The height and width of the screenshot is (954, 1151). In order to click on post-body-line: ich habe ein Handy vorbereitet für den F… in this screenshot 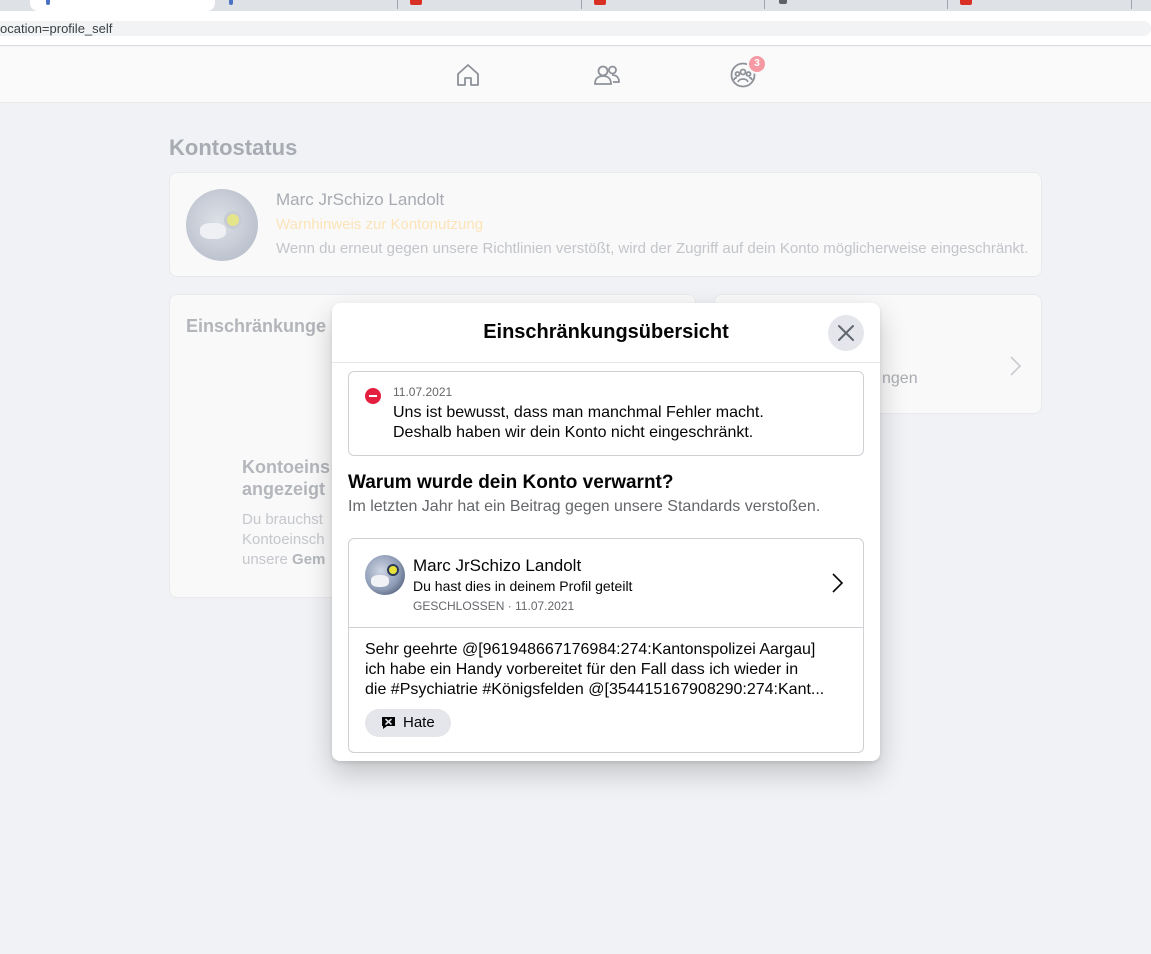, I will do `click(582, 669)`.